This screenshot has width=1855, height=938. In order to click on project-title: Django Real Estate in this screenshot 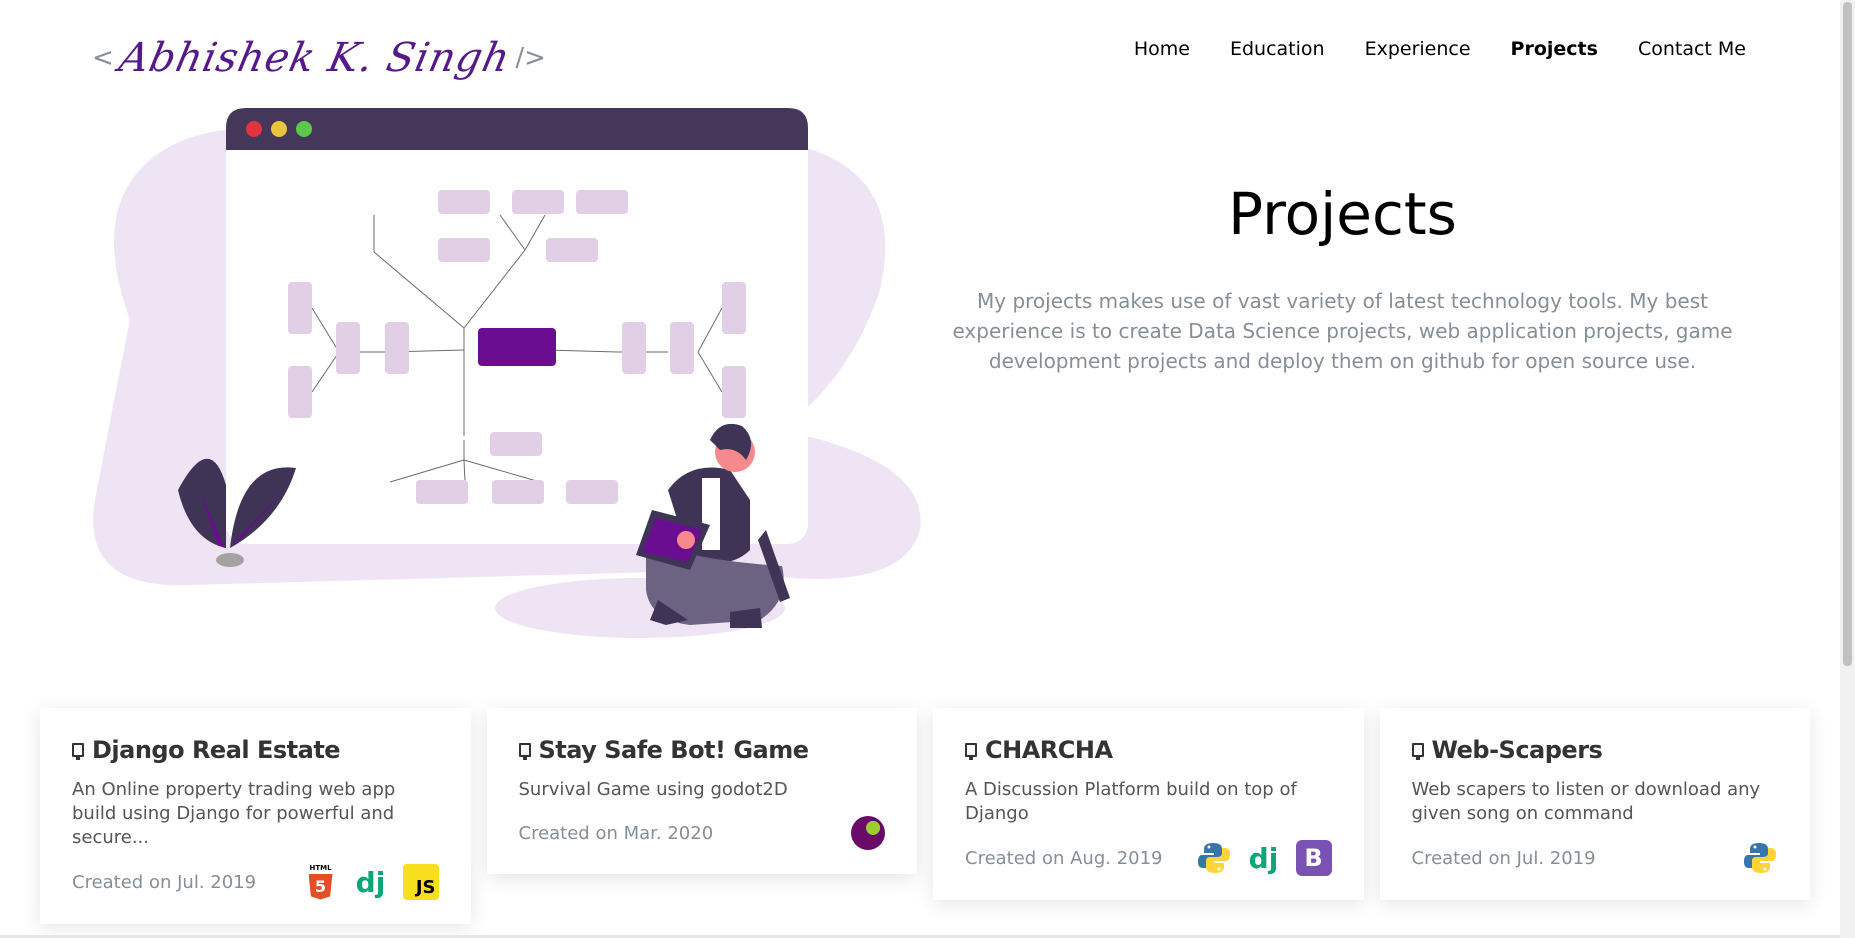, I will do `click(216, 750)`.